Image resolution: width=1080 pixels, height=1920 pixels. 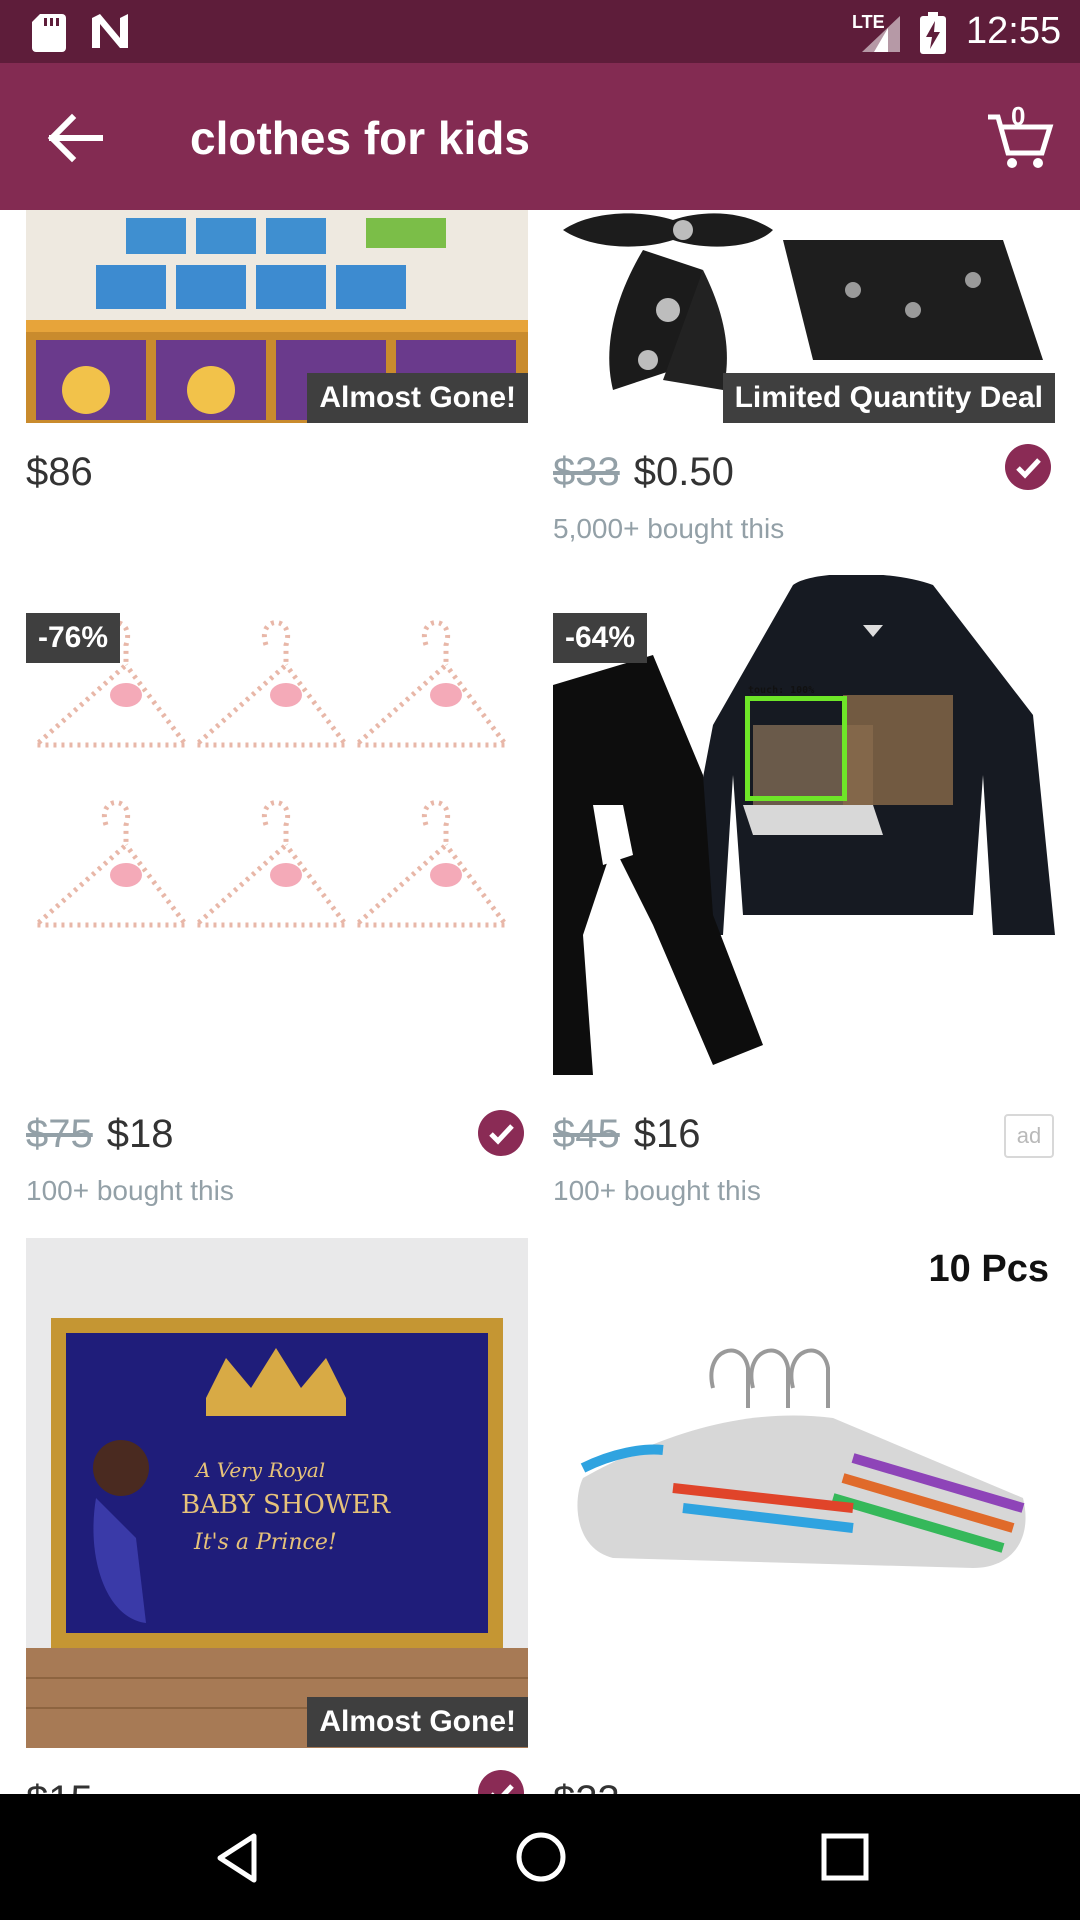 I want to click on current-price: $0.50, so click(x=683, y=472).